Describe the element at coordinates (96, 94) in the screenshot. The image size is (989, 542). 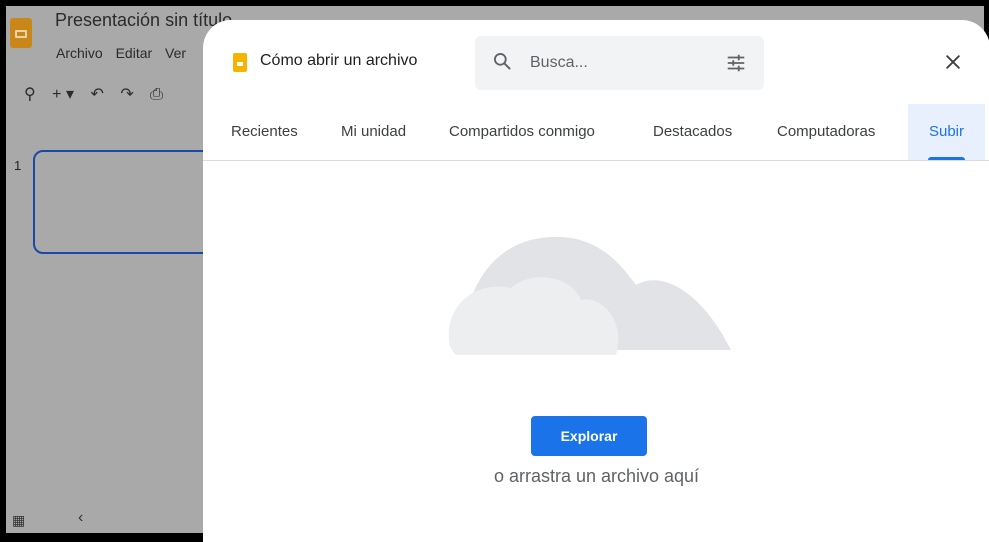
I see `undo-icon: ↶` at that location.